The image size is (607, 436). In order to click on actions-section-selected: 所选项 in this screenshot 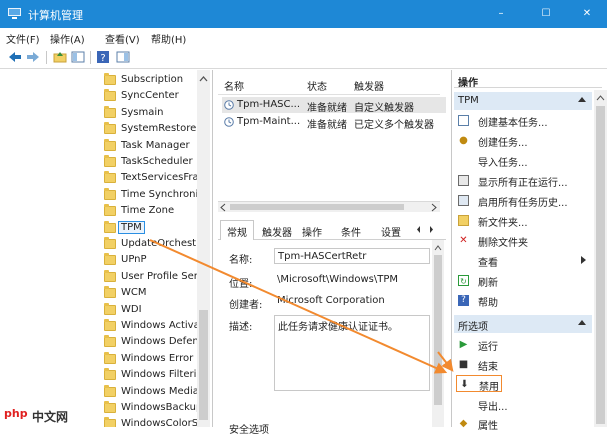, I will do `click(523, 324)`.